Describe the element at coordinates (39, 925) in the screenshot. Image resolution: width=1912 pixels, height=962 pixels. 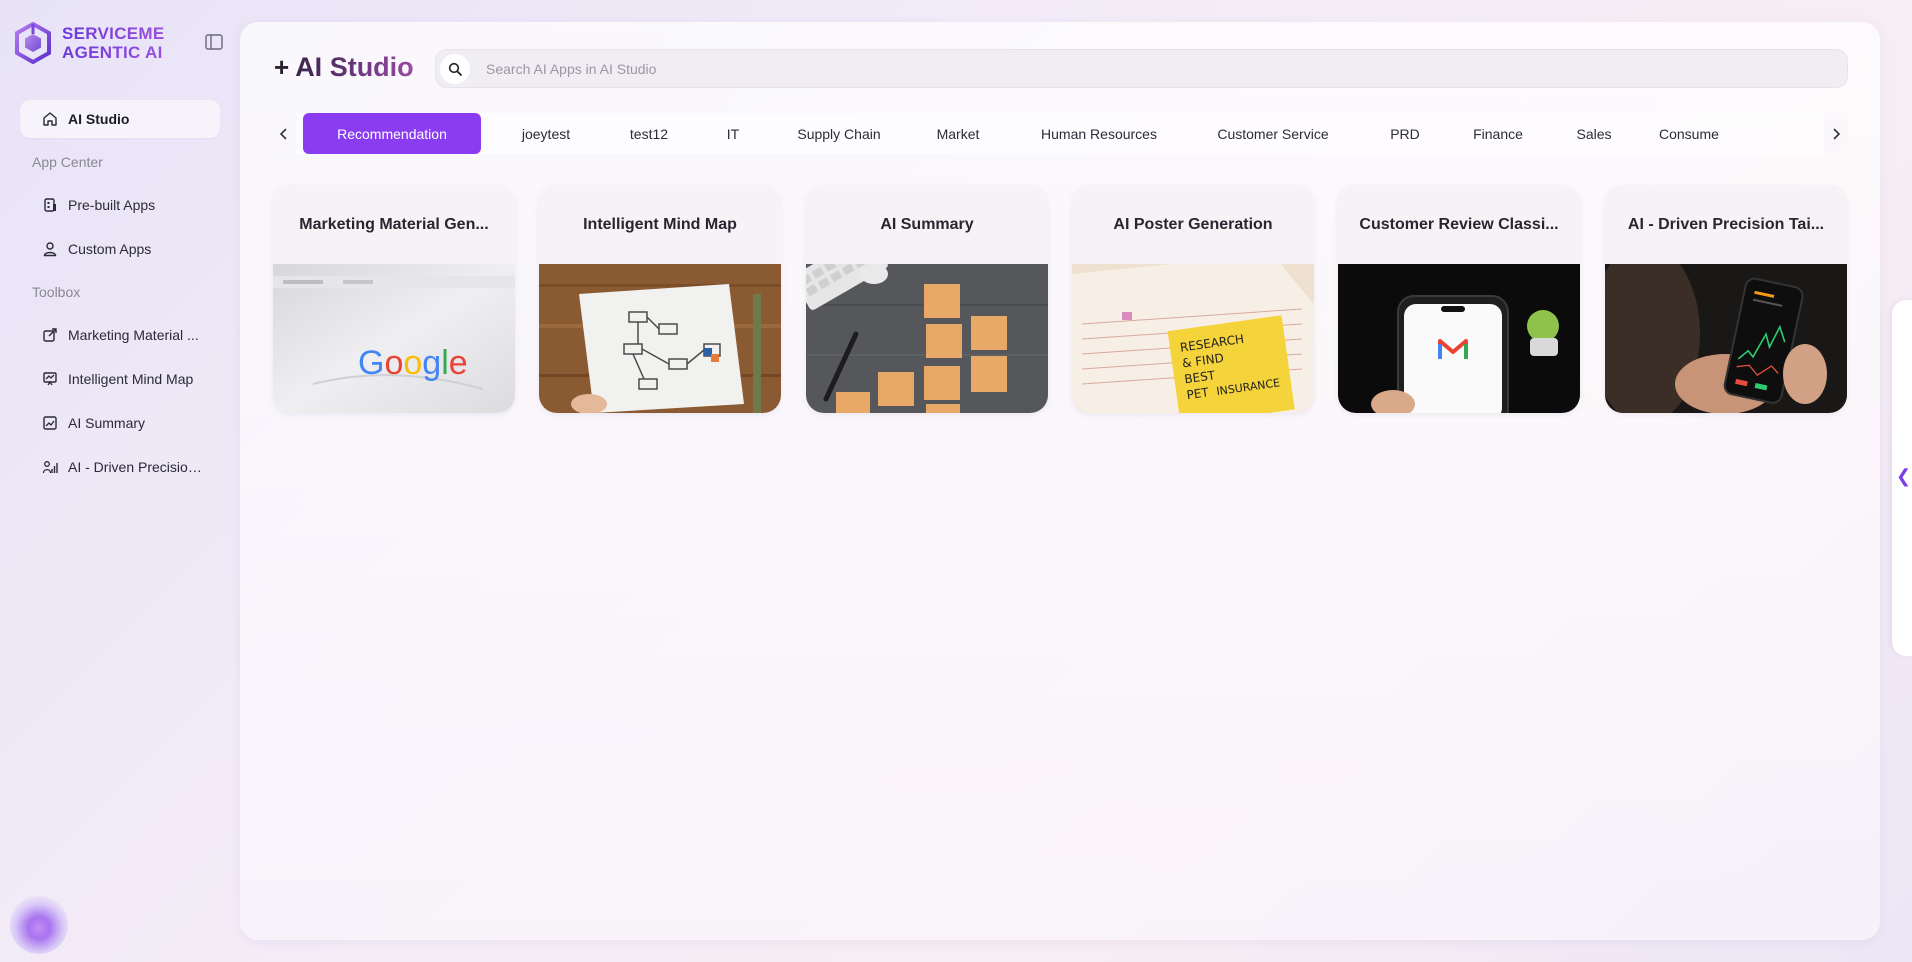
I see `assistant-orb-button` at that location.